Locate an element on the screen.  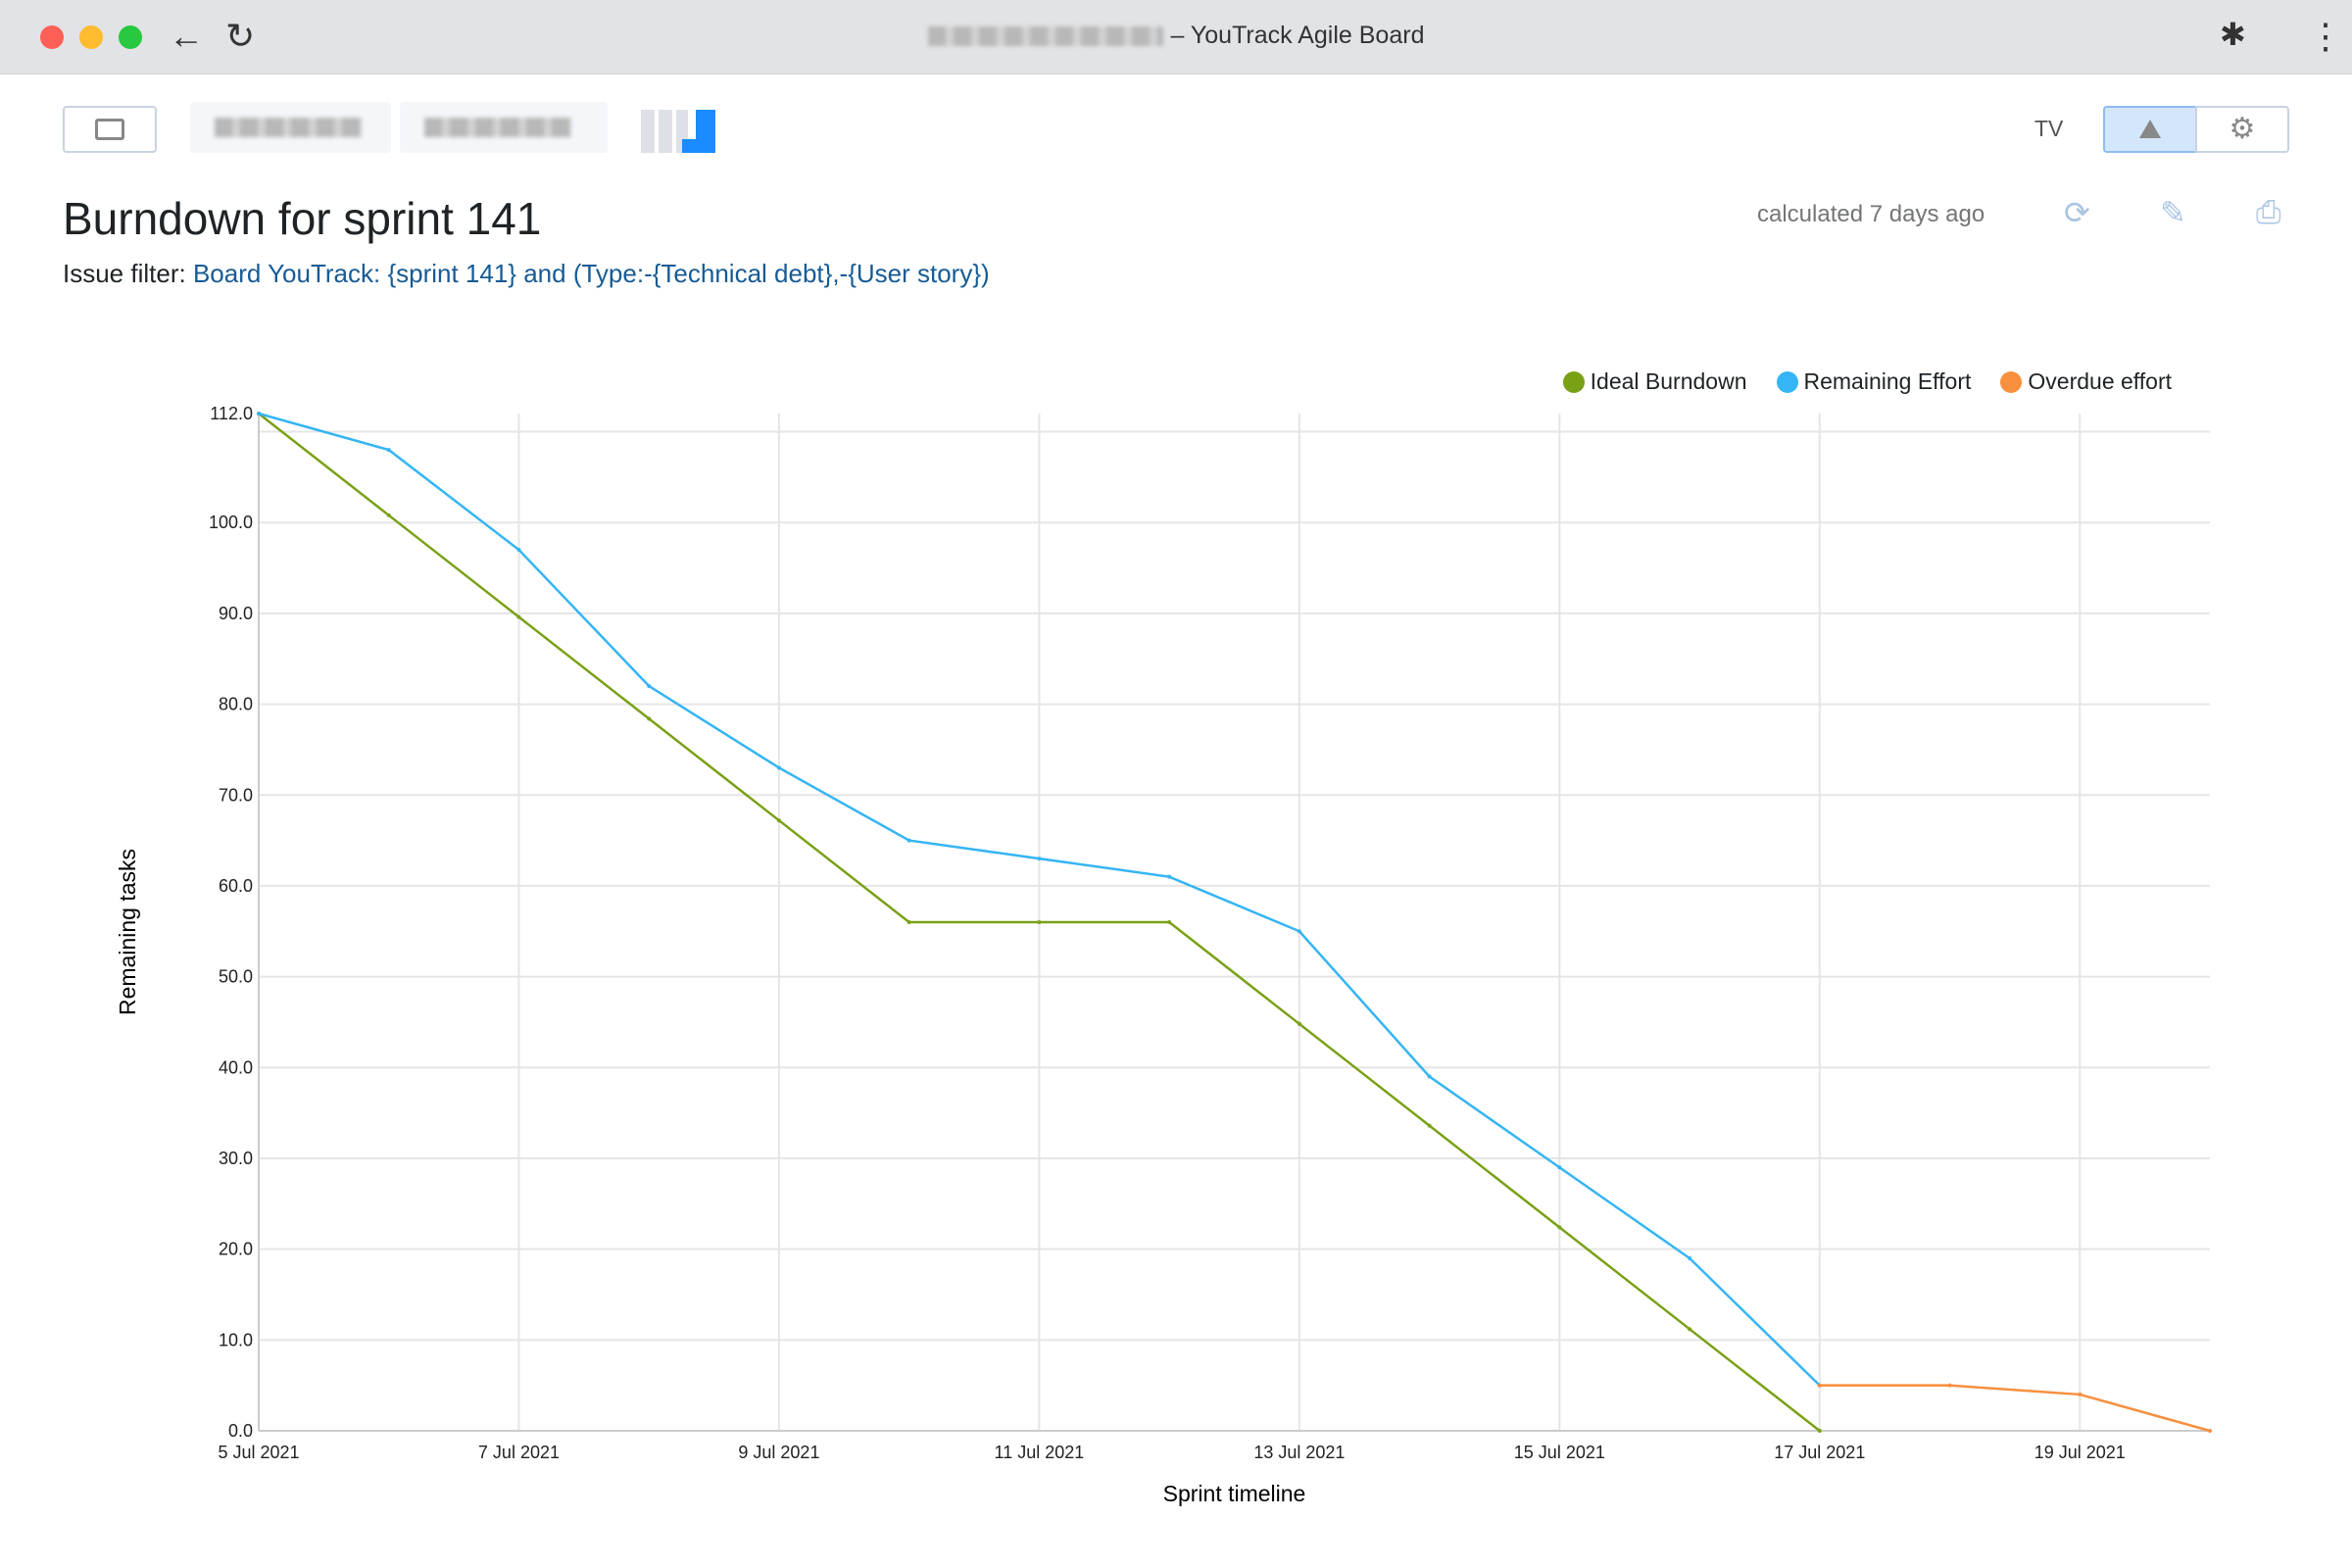
x-tick-label: 19 Jul 2021 is located at coordinates (2080, 1452).